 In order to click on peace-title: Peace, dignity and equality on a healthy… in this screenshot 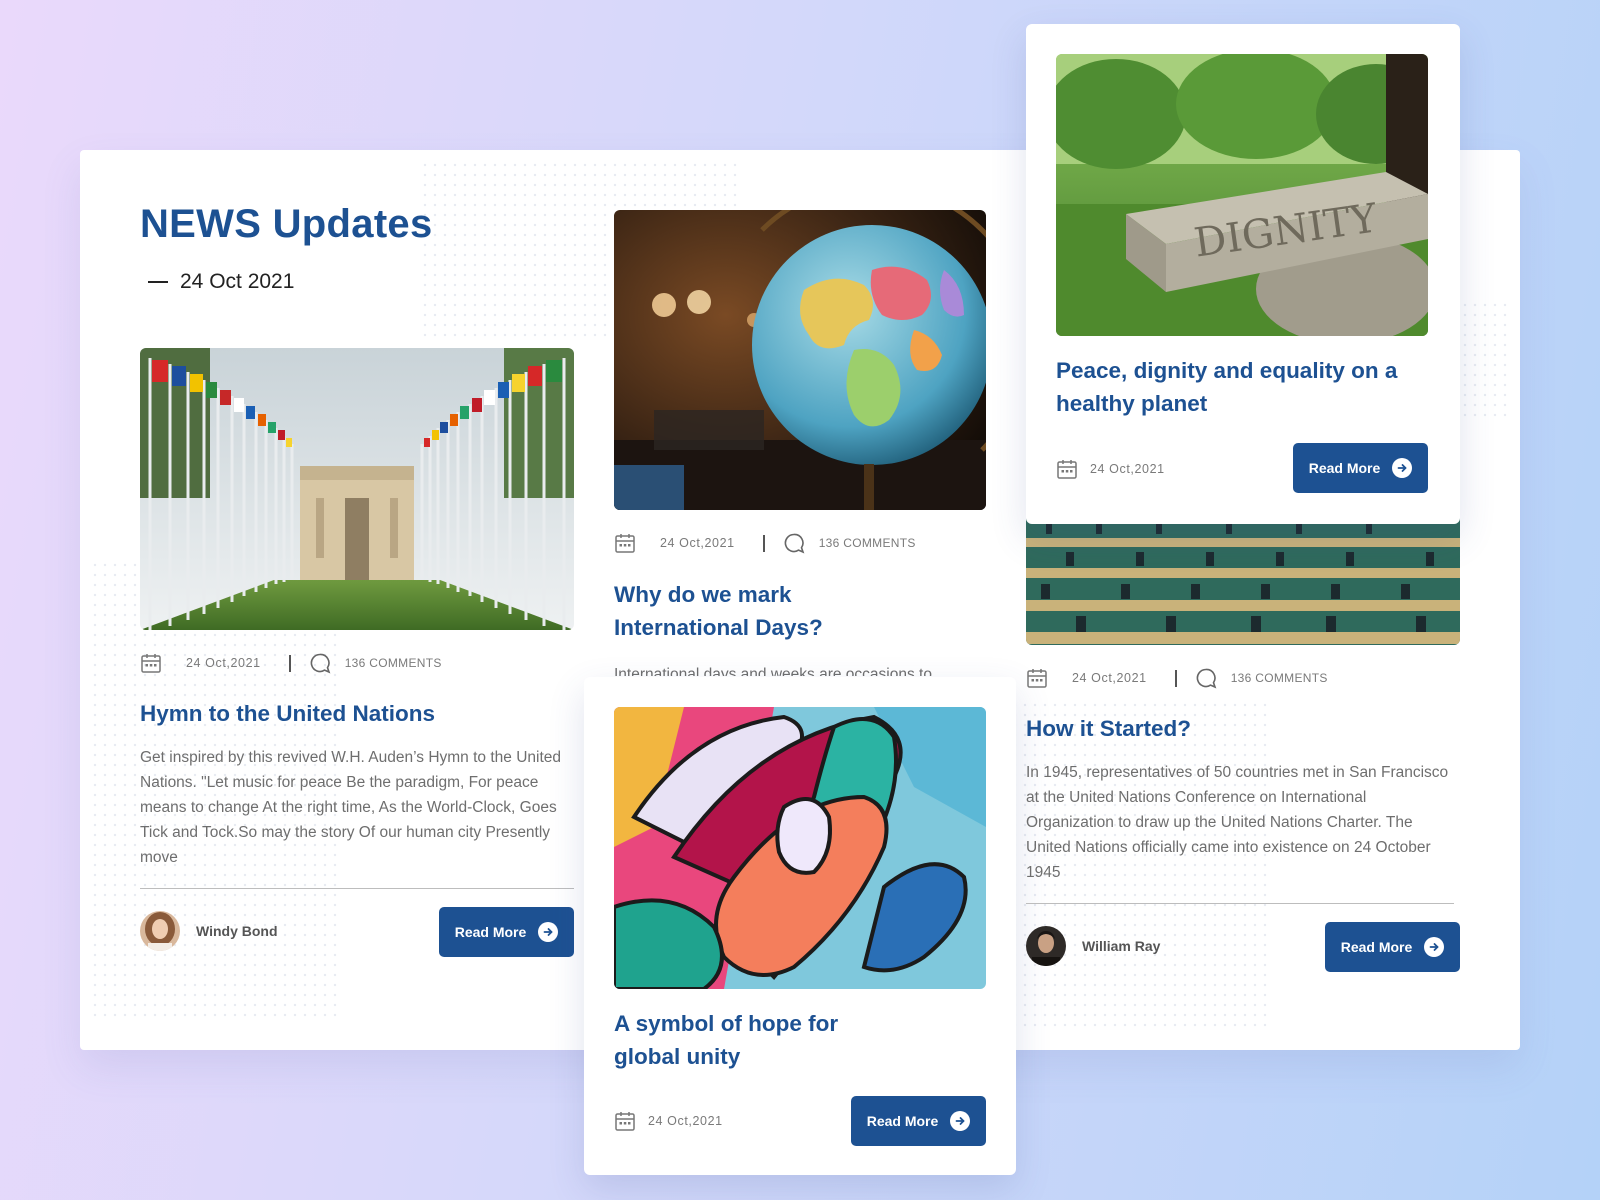, I will do `click(1242, 387)`.